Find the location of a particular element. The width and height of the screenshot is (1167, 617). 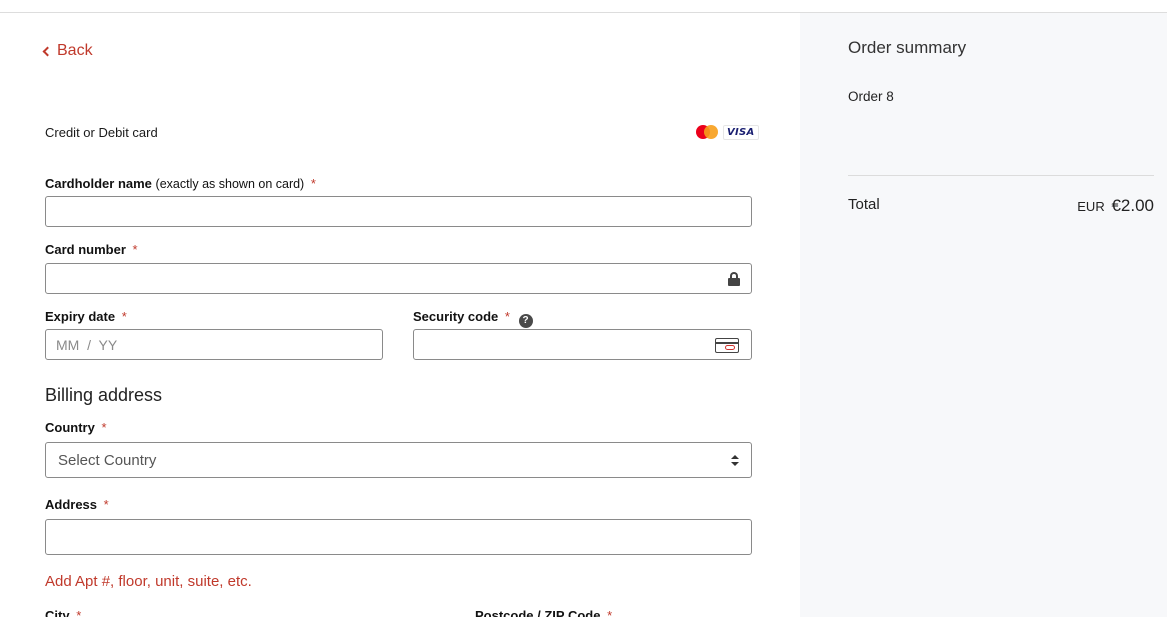

address-field is located at coordinates (398, 537).